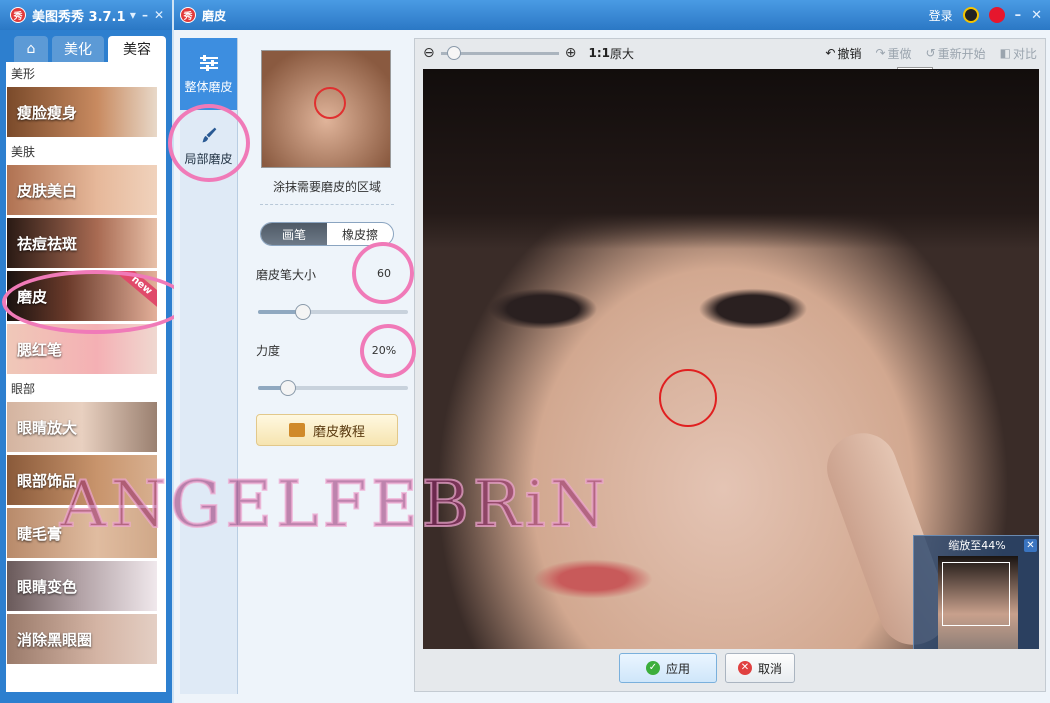 Image resolution: width=1050 pixels, height=703 pixels. Describe the element at coordinates (338, 432) in the screenshot. I see `tutorial-label: 磨皮教程` at that location.